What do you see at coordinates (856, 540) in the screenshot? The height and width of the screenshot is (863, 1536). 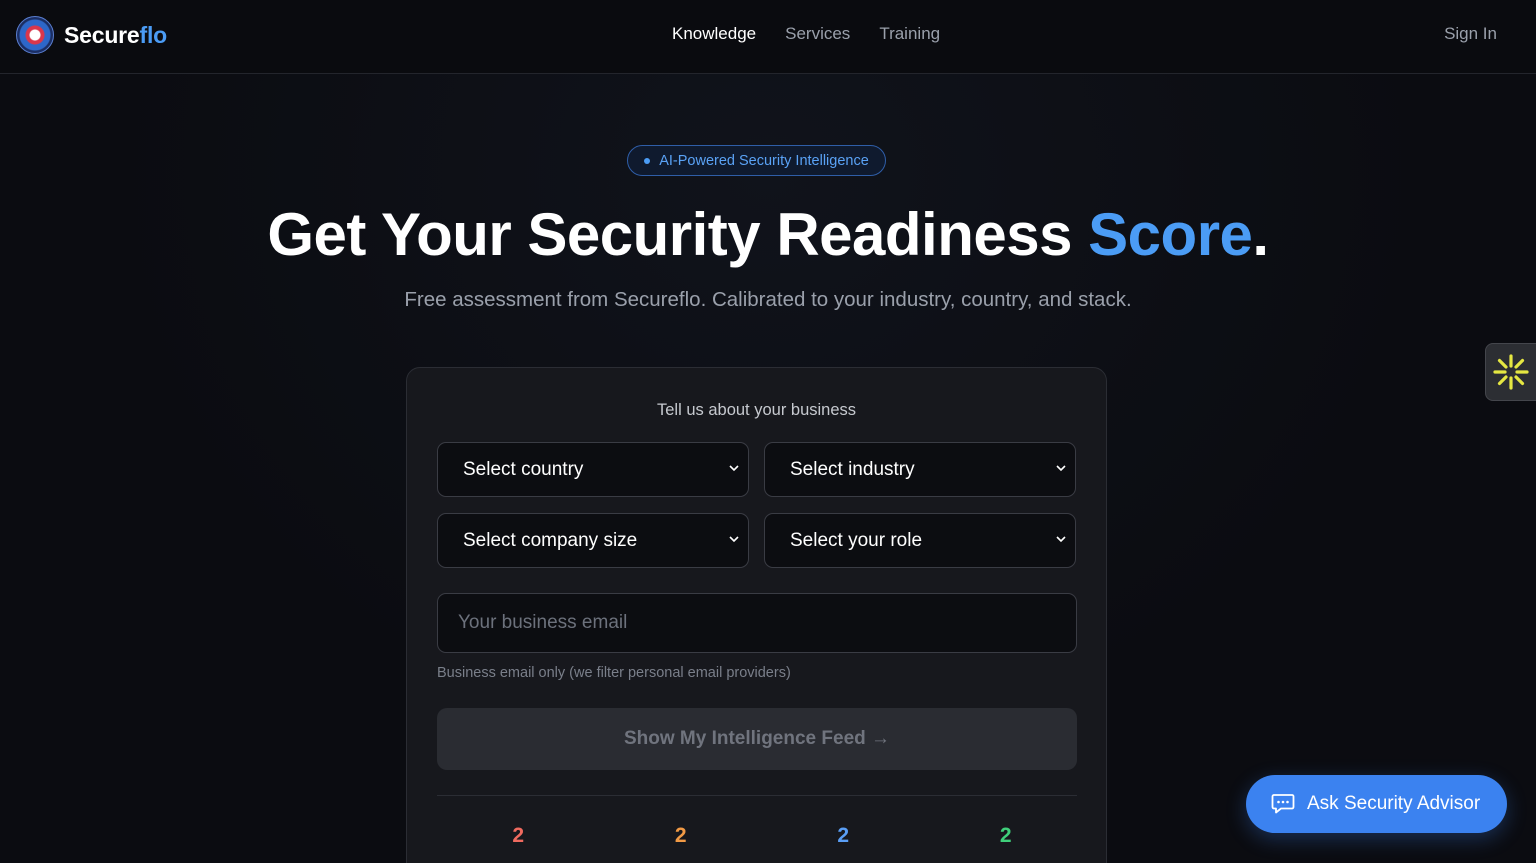 I see `role-select-value: Select your role` at bounding box center [856, 540].